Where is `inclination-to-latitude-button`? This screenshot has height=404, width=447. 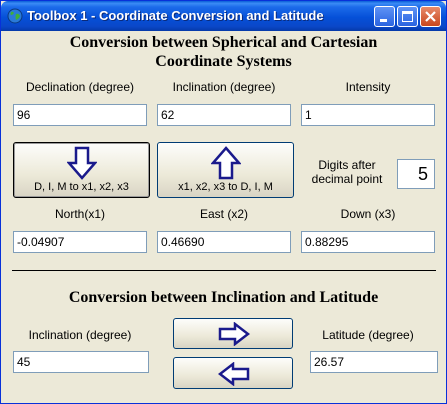
inclination-to-latitude-button is located at coordinates (233, 333).